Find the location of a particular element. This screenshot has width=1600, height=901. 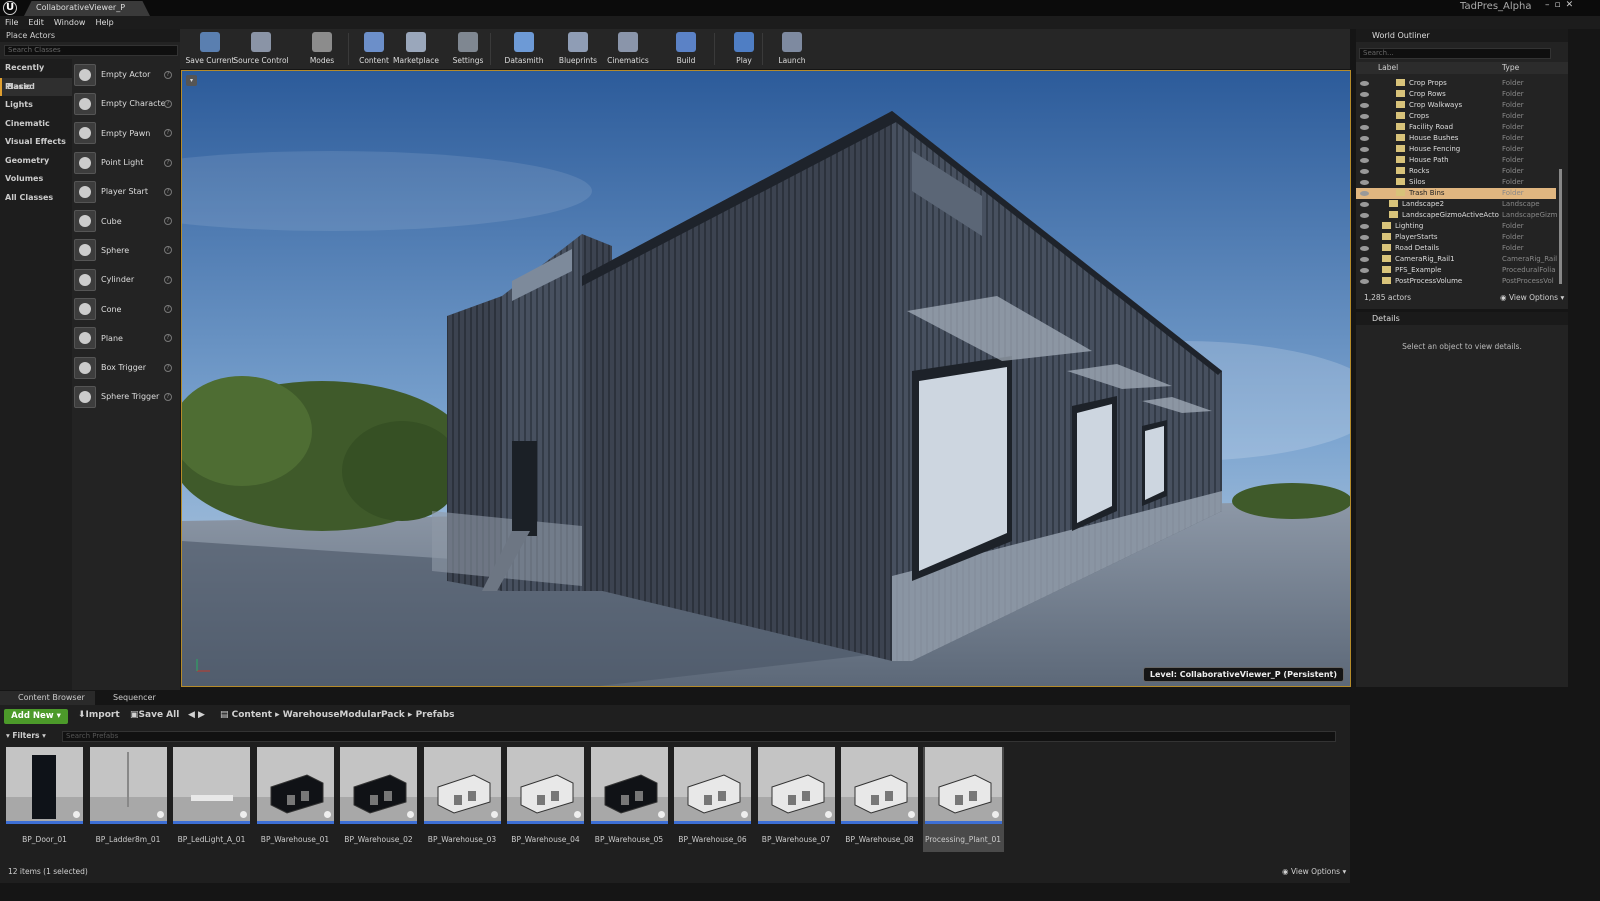

outliner-row: Crop Props Folder is located at coordinates (1456, 83).